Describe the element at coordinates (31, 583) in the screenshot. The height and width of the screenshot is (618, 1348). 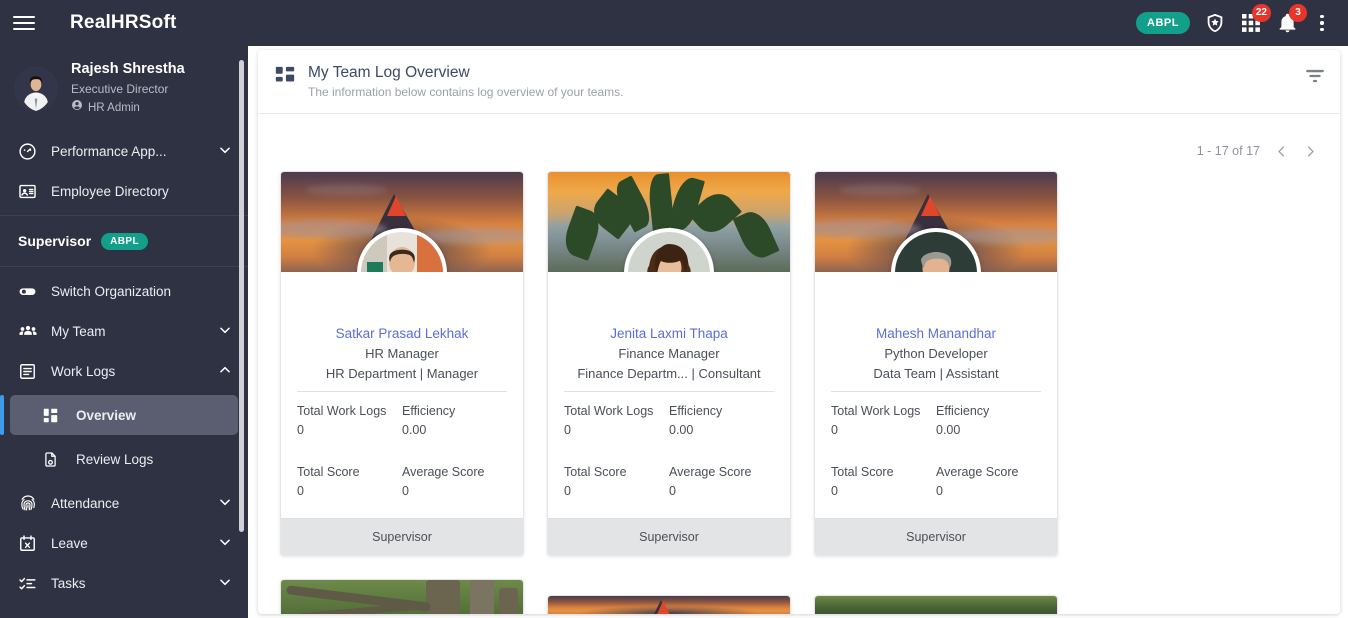
I see `task-list-icon` at that location.